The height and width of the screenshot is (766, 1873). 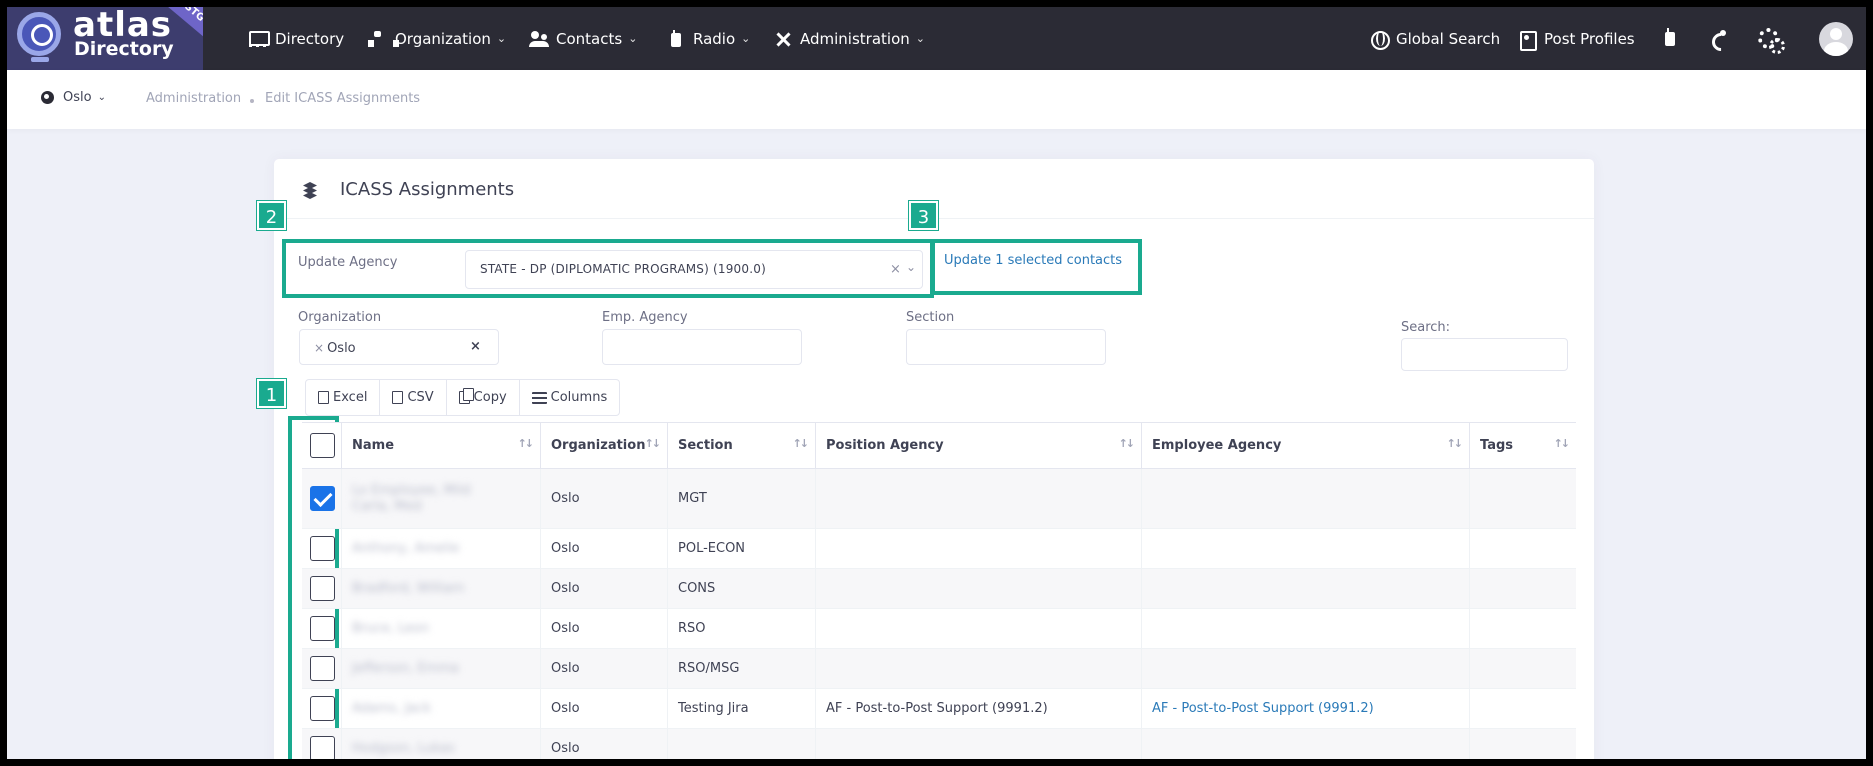 I want to click on table-row: Jefferson, Emma Oslo RSO/MSG, so click(x=939, y=669).